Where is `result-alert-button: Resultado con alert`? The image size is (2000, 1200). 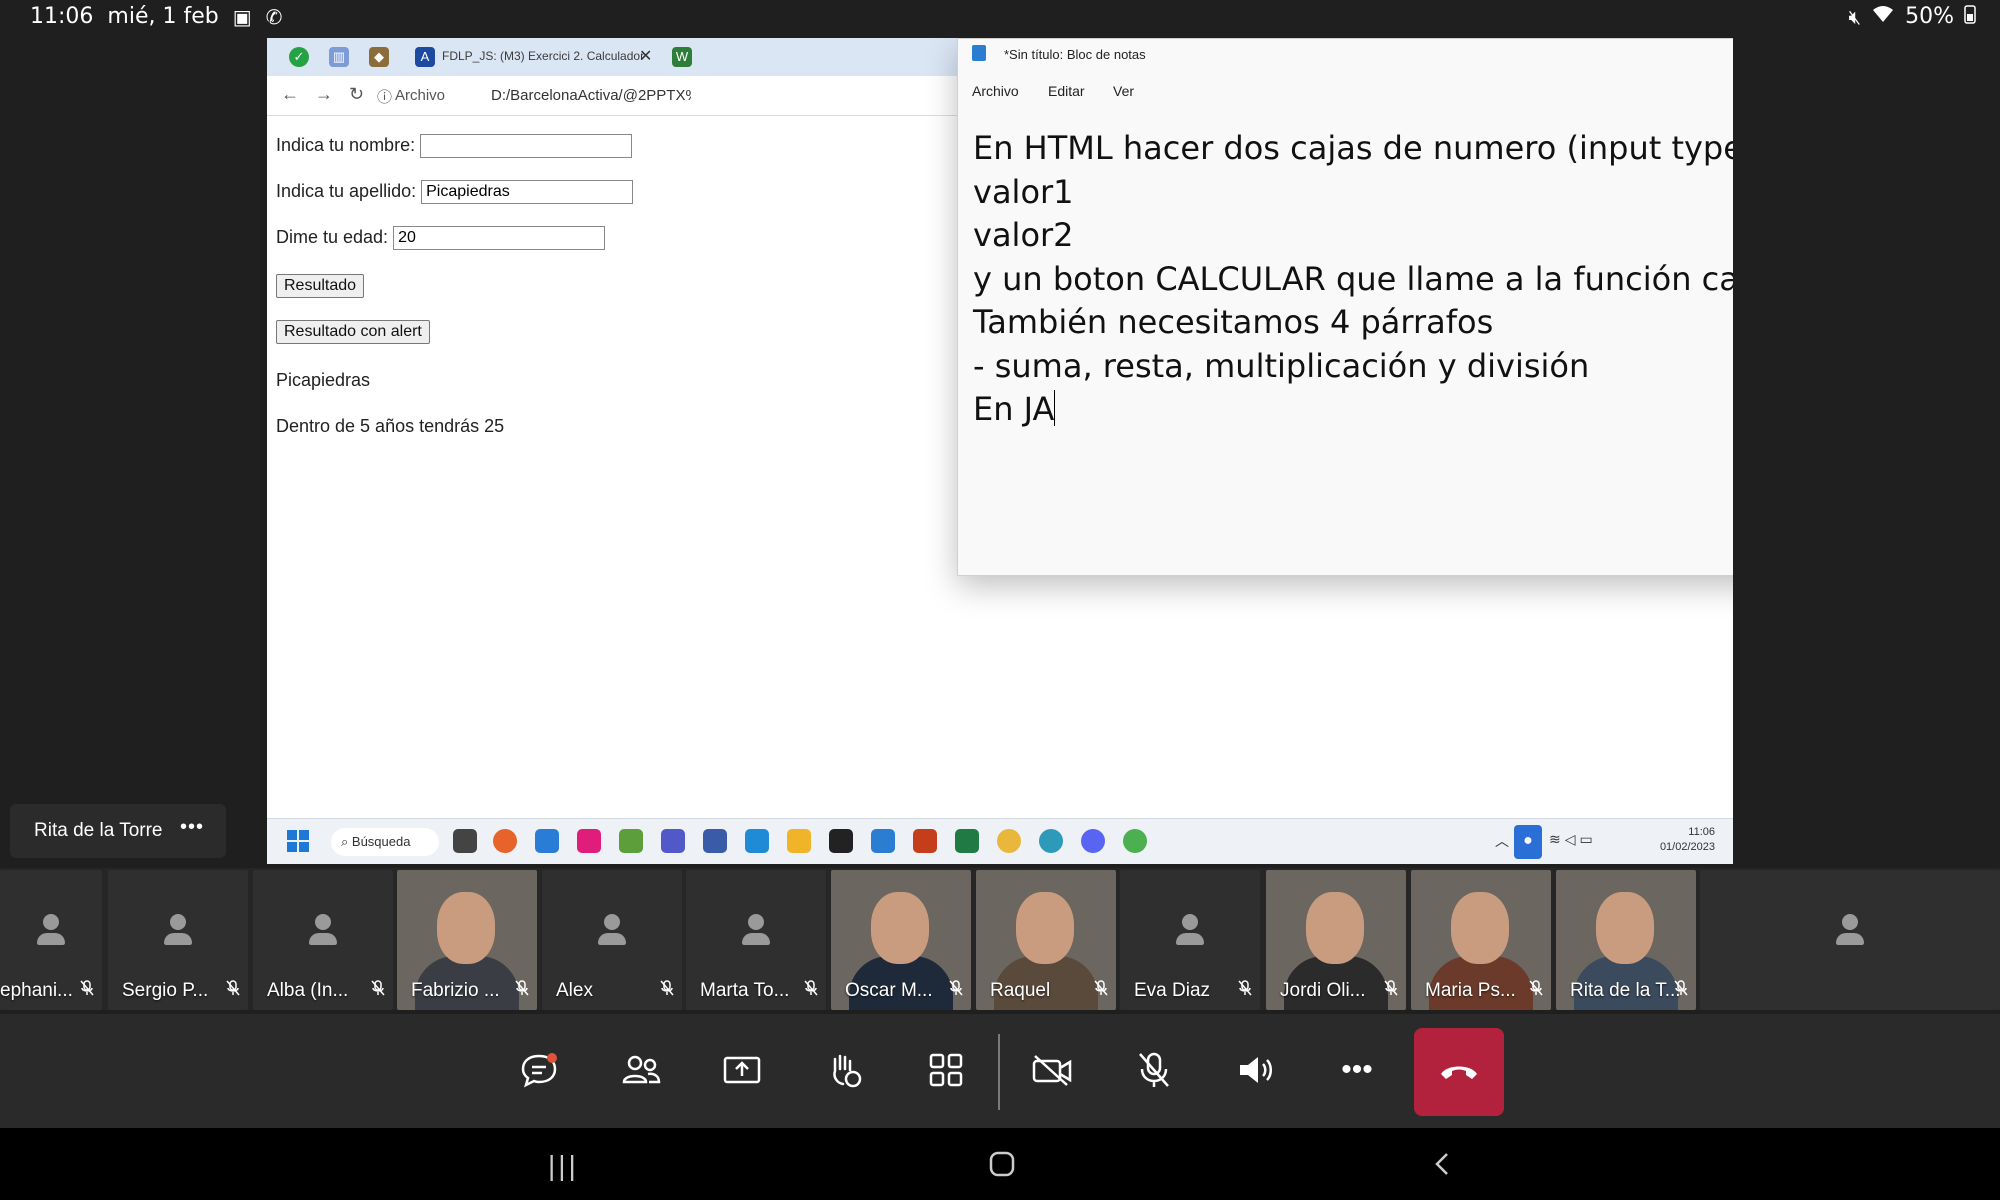
result-alert-button: Resultado con alert is located at coordinates (353, 332).